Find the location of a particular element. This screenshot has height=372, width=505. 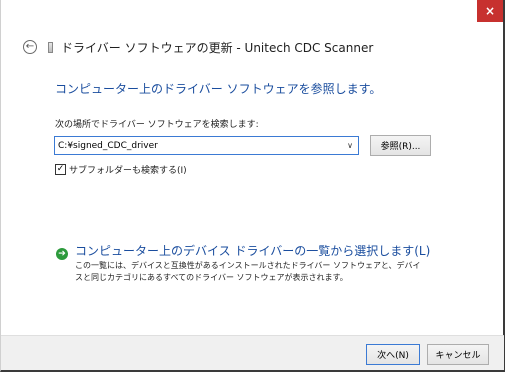

window-title: ドライバー ソフトウェアの更新 - Unitech CDC Scanner is located at coordinates (217, 47).